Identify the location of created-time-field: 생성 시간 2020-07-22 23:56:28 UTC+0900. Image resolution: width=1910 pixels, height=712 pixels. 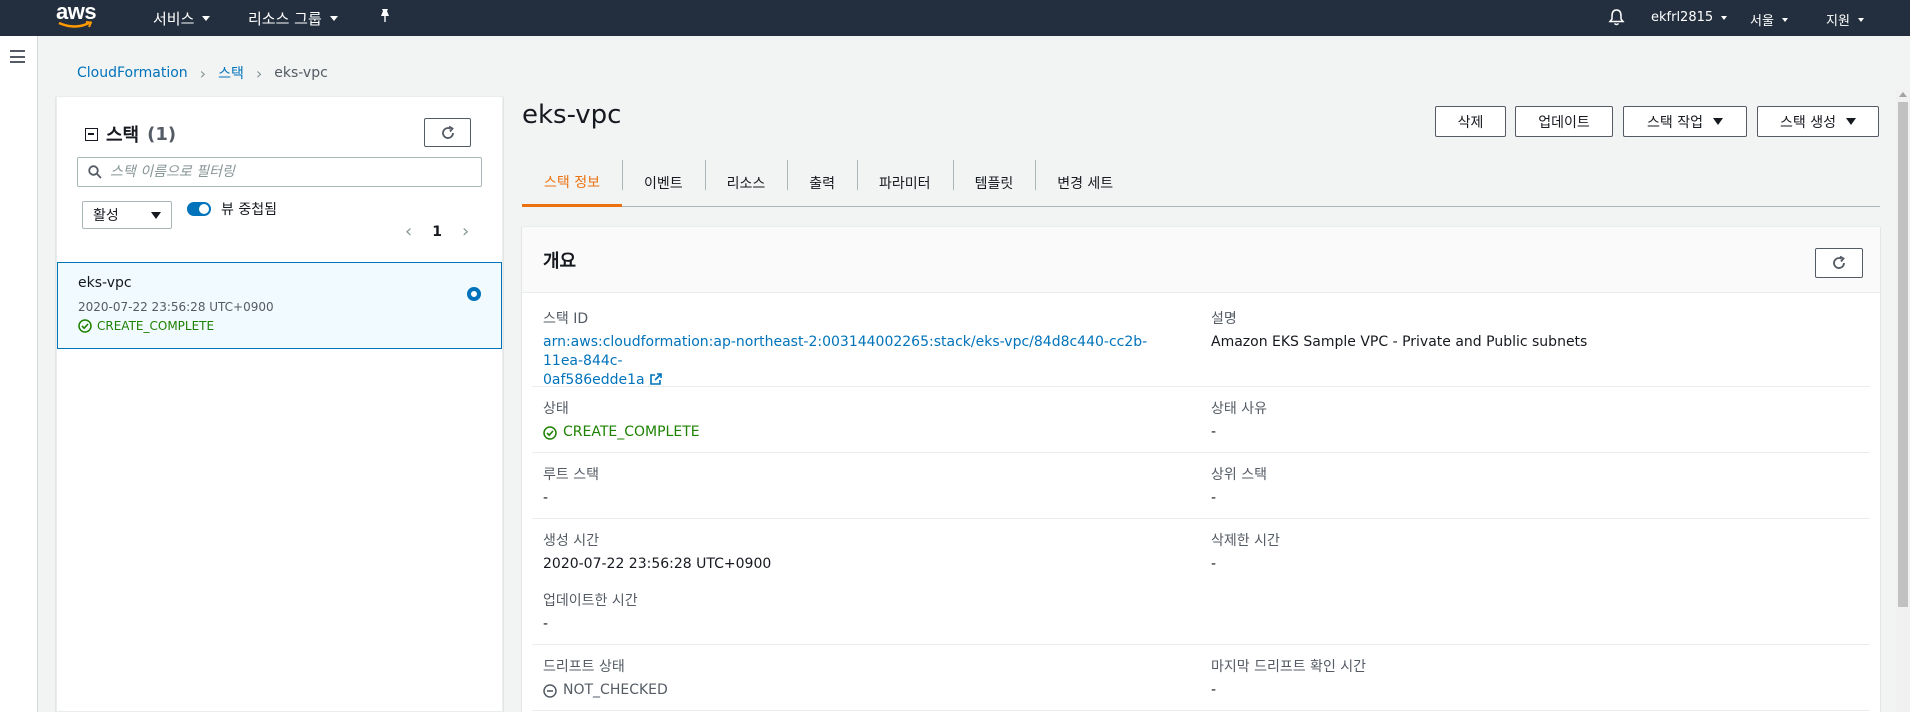
(657, 552).